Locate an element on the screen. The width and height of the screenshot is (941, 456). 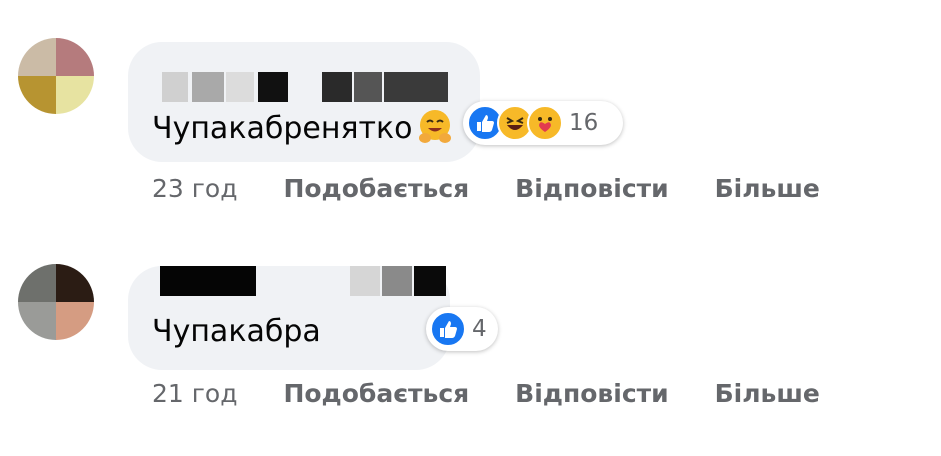
reactions-summary: 4 is located at coordinates (462, 329).